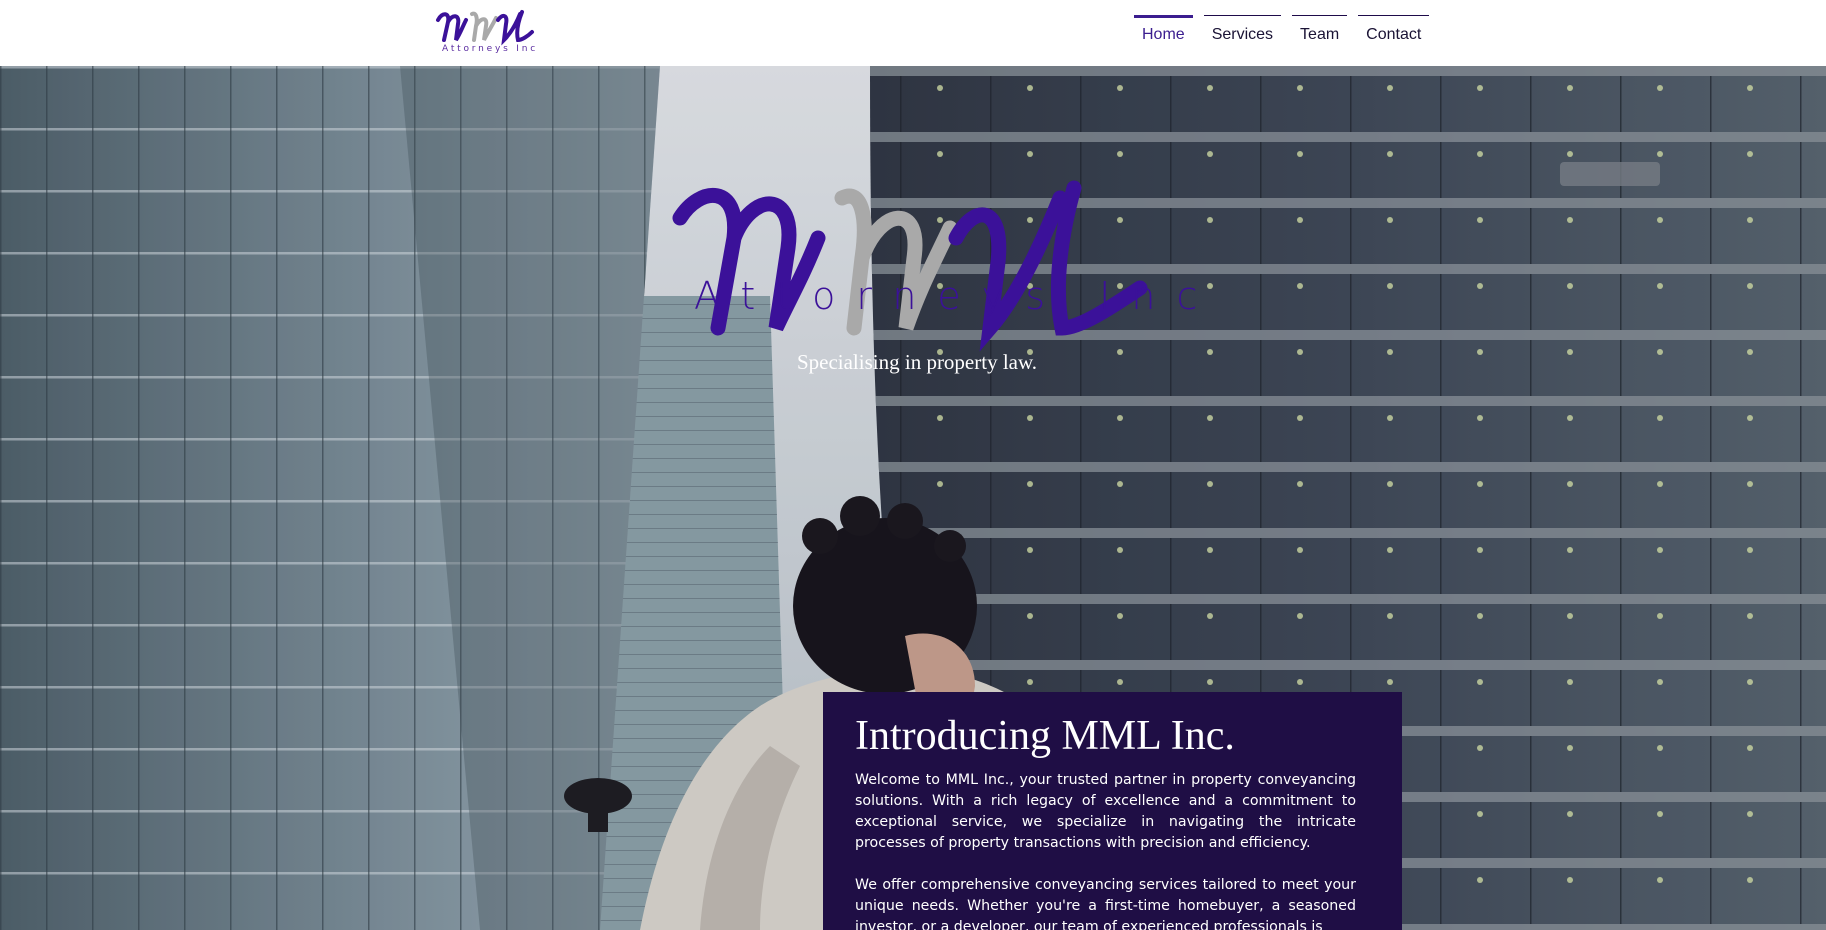 Image resolution: width=1826 pixels, height=930 pixels. I want to click on nav-home-label: Home, so click(1163, 34).